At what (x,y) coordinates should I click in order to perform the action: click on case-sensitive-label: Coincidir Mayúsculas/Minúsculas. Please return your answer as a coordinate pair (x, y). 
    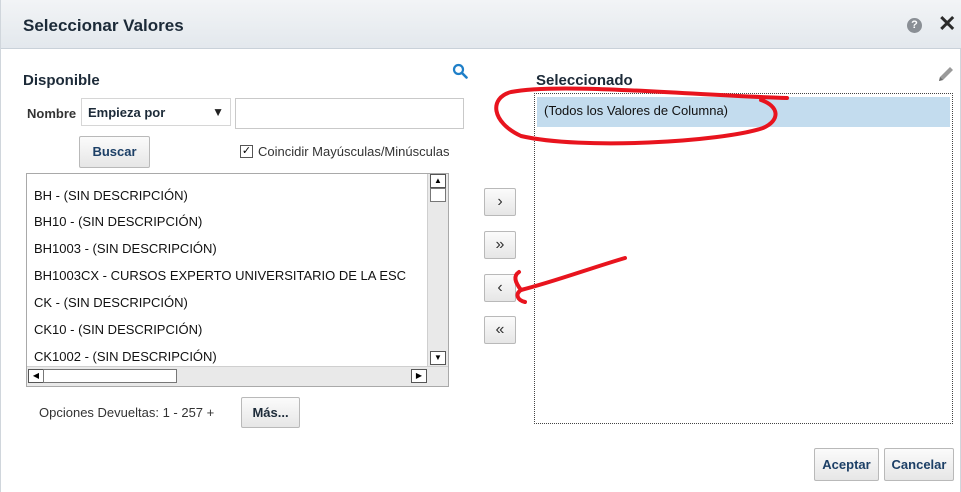
    Looking at the image, I should click on (354, 151).